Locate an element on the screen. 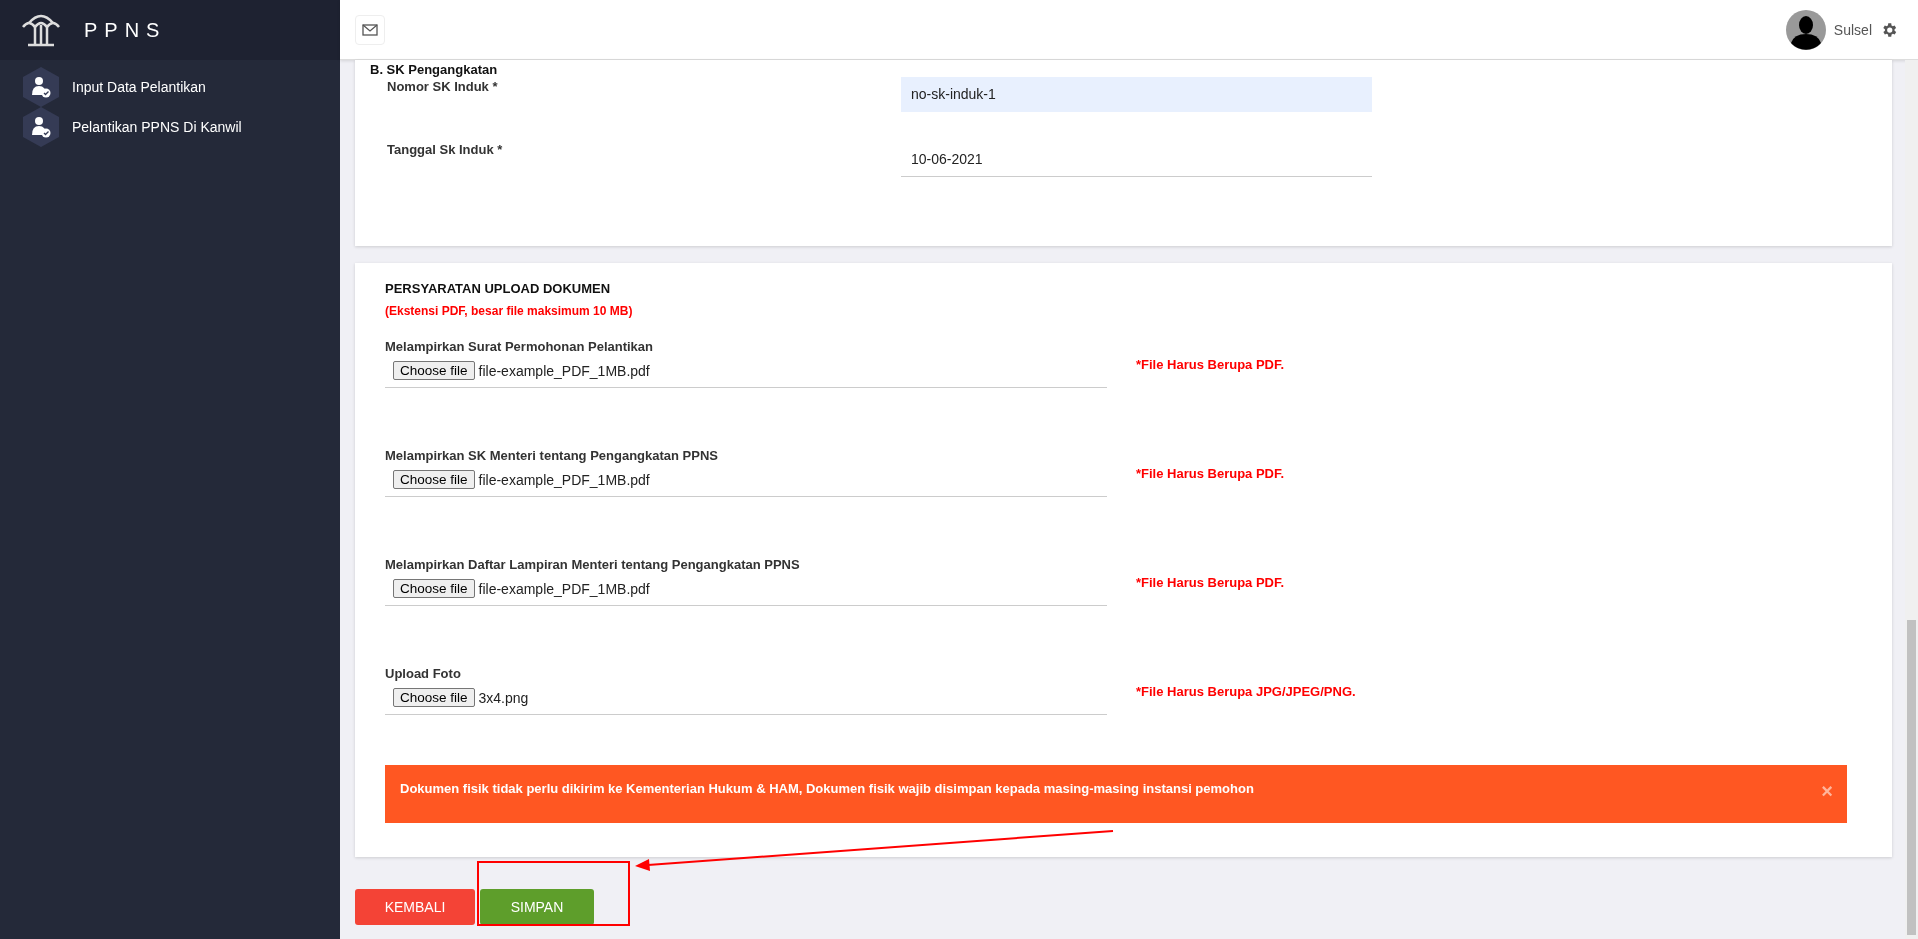 This screenshot has height=939, width=1918. field-label: Melampirkan Surat Permohonan Pelantikan is located at coordinates (520, 346).